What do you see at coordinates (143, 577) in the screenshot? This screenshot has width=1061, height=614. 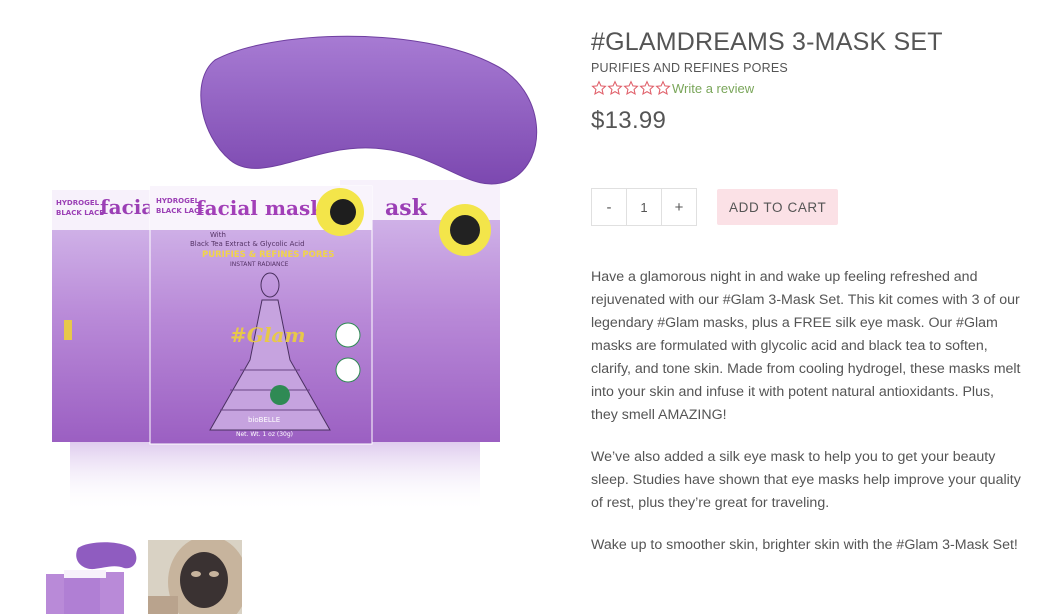 I see `thumbnail-strip` at bounding box center [143, 577].